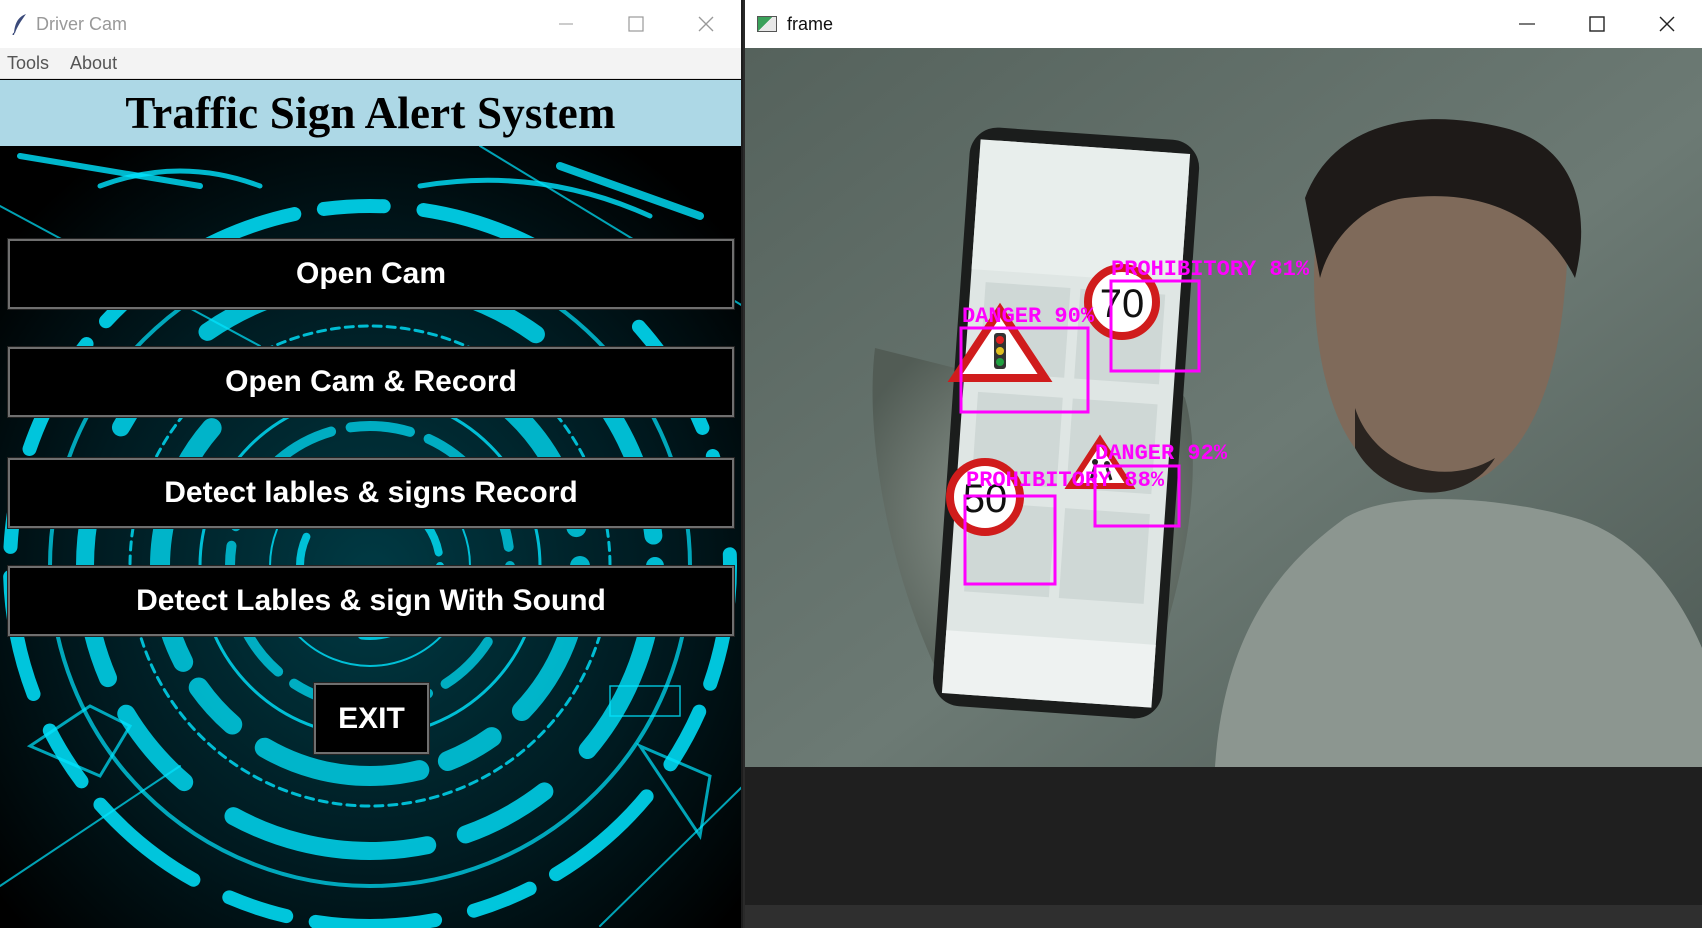  Describe the element at coordinates (370, 63) in the screenshot. I see `menu-bar: Tools About` at that location.